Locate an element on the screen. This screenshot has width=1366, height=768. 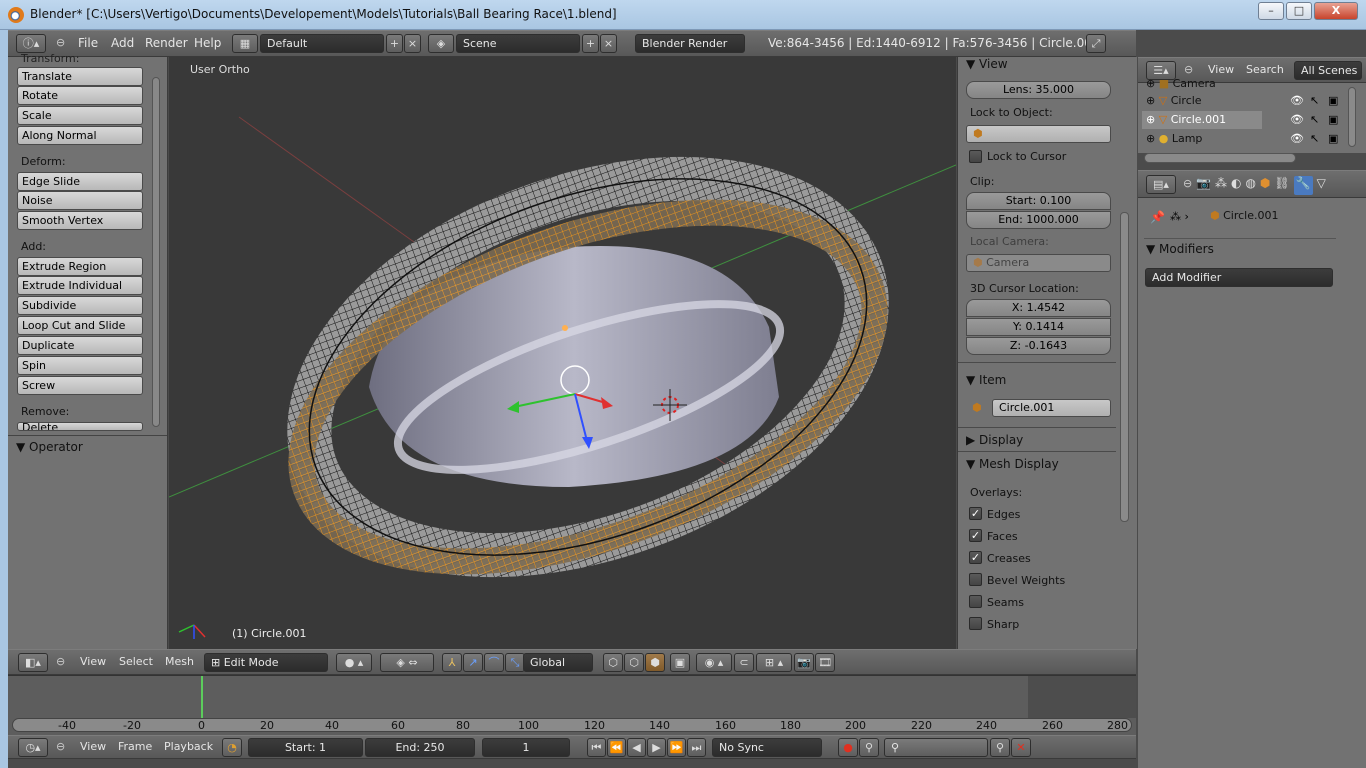
render-layers-tab-icon: ⁂ is located at coordinates (1221, 185).